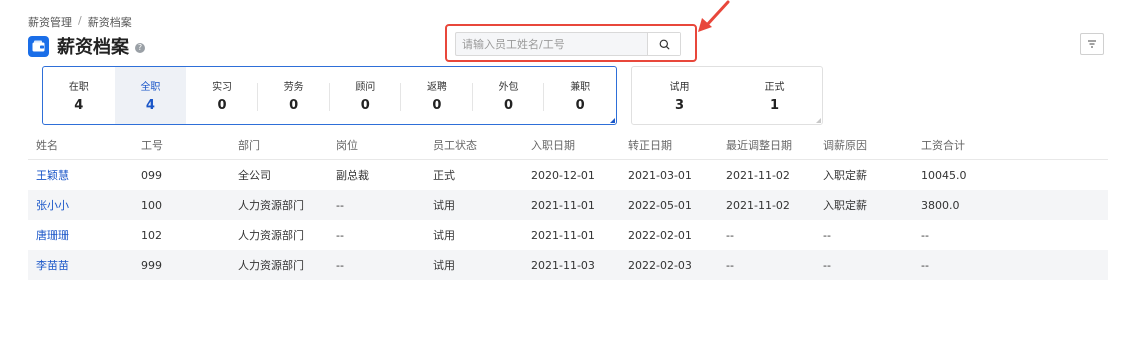 This screenshot has width=1135, height=342. What do you see at coordinates (151, 205) in the screenshot?
I see `table-cell: 100` at bounding box center [151, 205].